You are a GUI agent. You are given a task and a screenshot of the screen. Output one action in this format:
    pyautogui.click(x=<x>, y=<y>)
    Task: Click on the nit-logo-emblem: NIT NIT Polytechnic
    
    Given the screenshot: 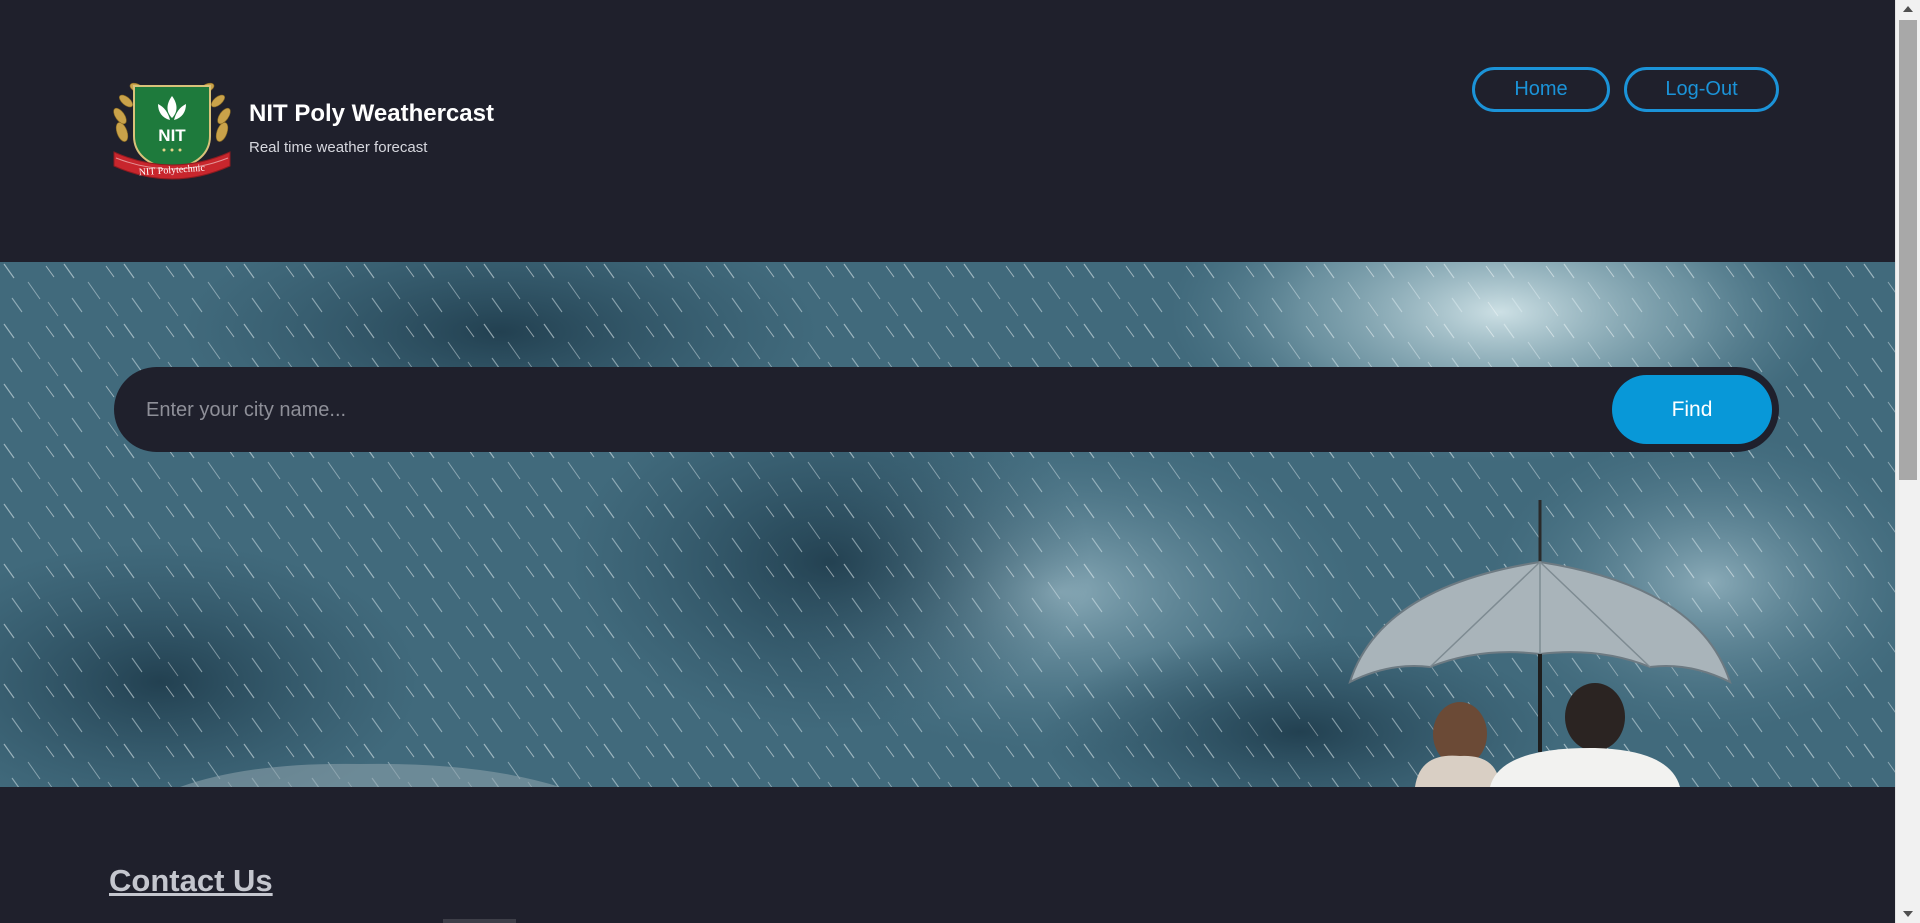 What is the action you would take?
    pyautogui.click(x=172, y=131)
    